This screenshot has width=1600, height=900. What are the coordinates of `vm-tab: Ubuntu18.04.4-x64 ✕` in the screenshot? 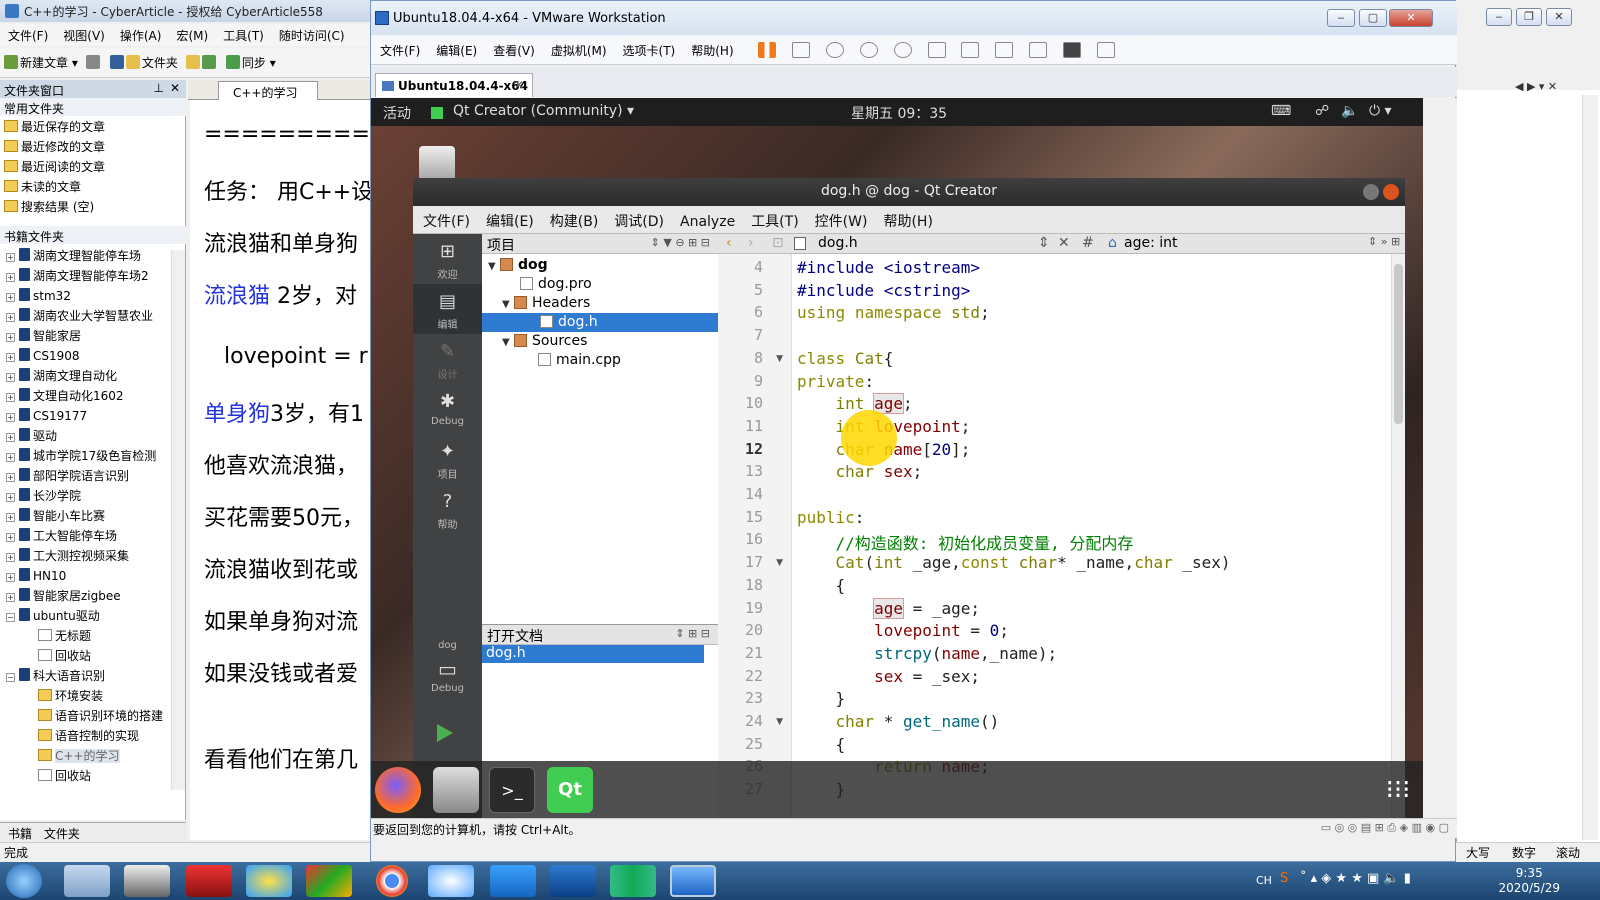 It's located at (454, 85).